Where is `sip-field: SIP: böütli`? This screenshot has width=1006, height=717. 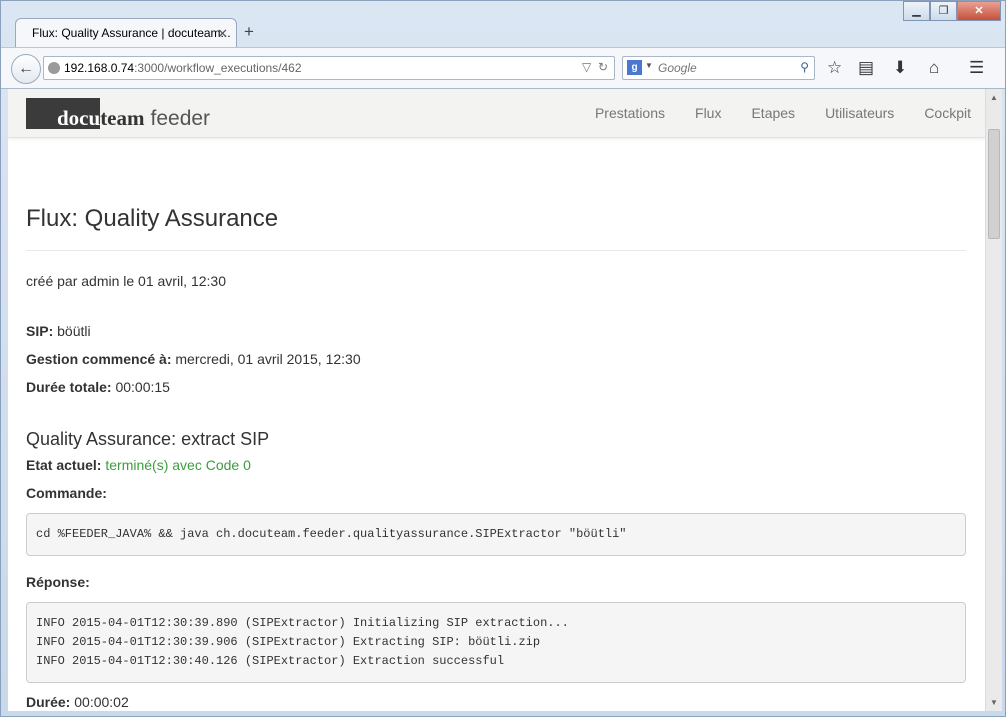
sip-field: SIP: böütli is located at coordinates (496, 331).